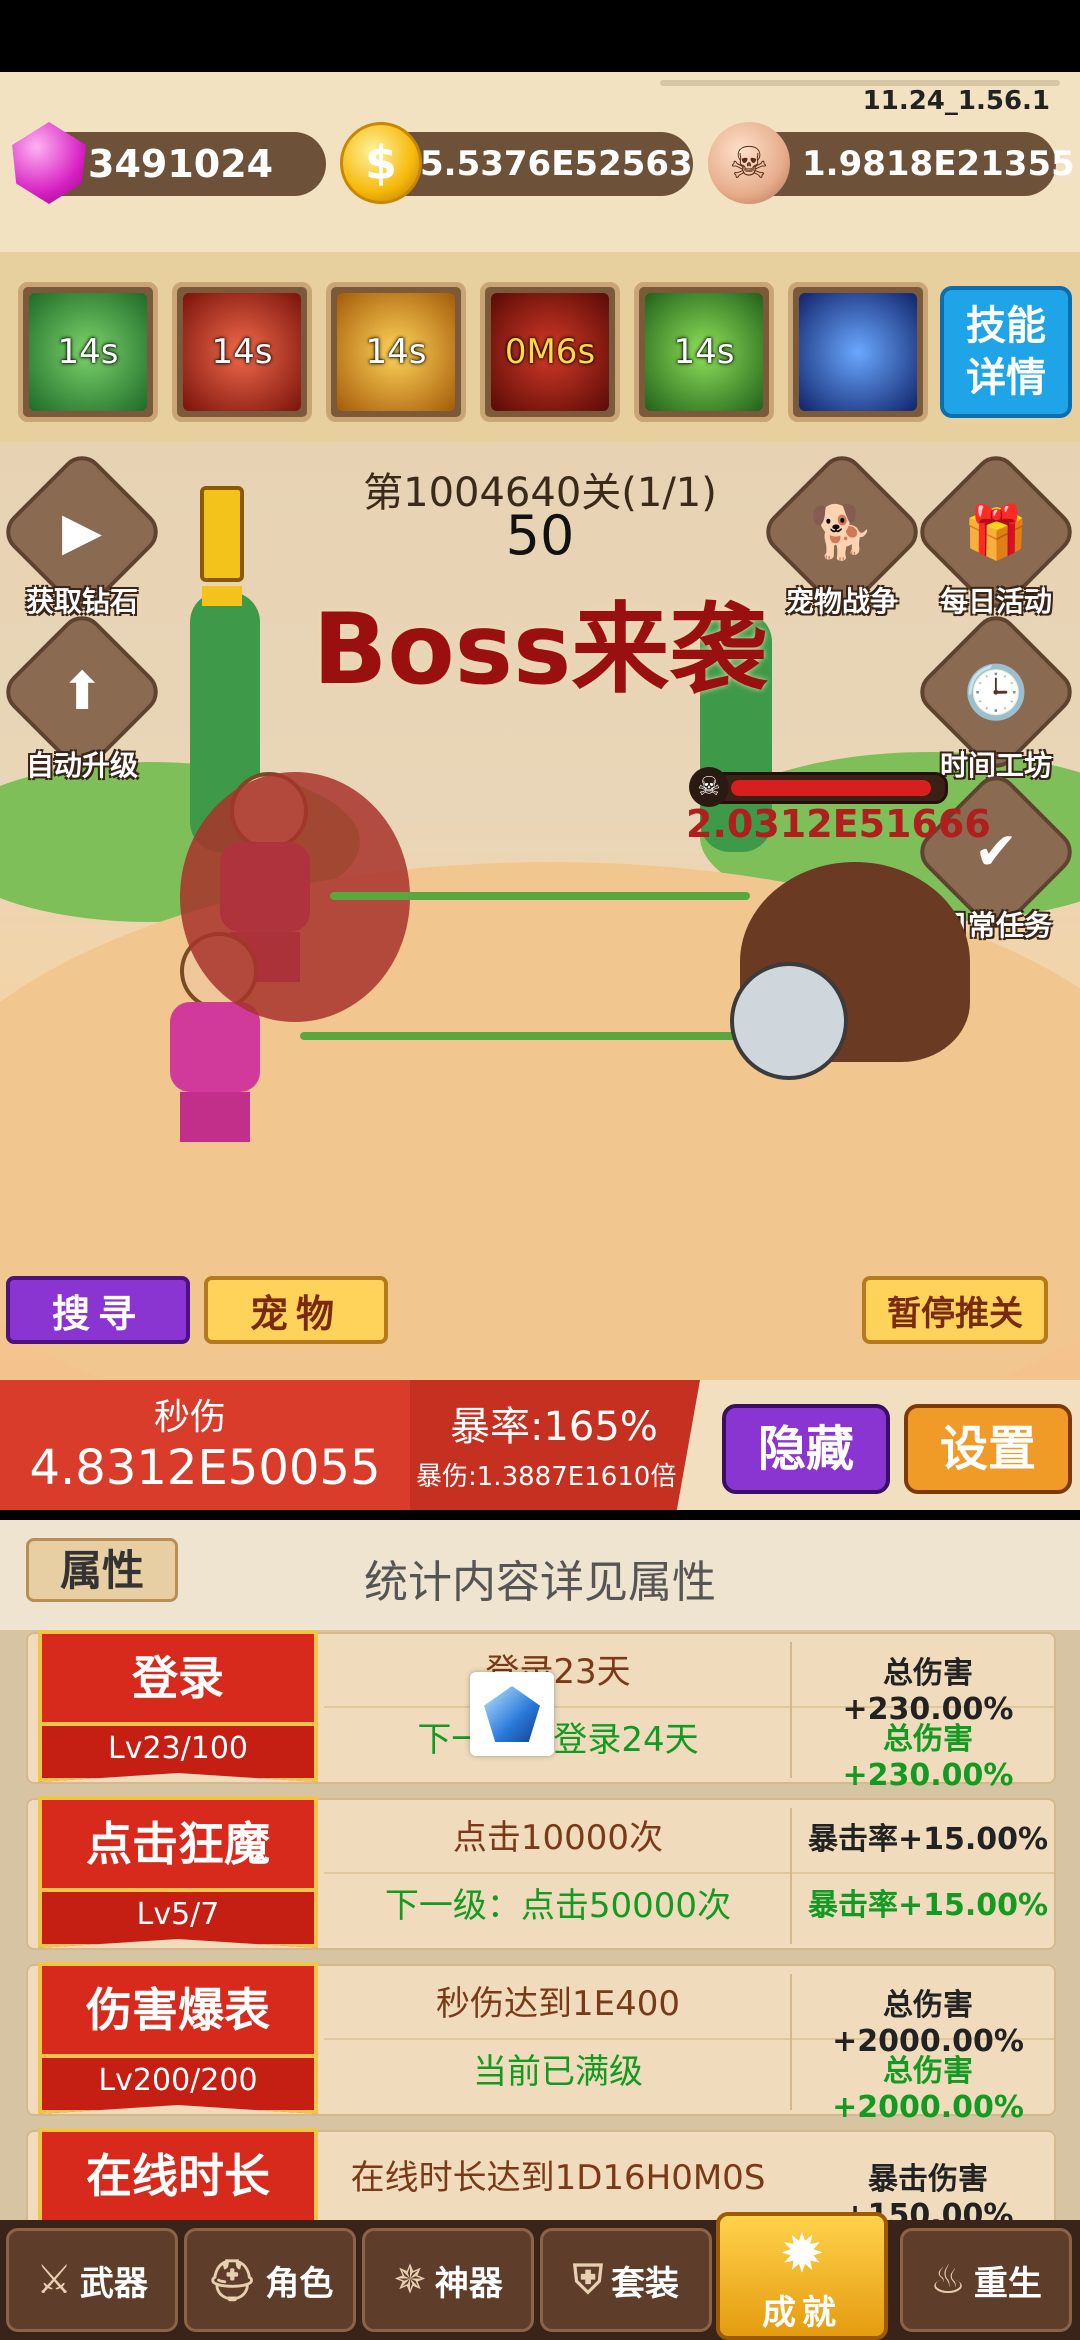  Describe the element at coordinates (299, 2283) in the screenshot. I see `nav-character-label: 角色` at that location.